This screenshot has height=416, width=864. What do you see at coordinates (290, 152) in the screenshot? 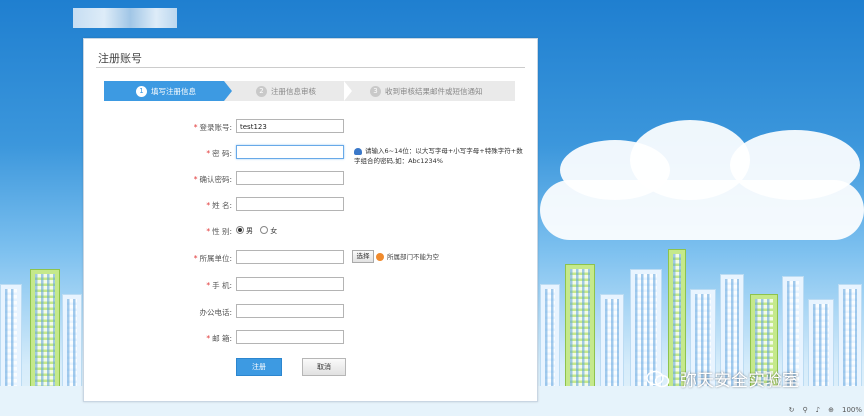
I see `password-input` at bounding box center [290, 152].